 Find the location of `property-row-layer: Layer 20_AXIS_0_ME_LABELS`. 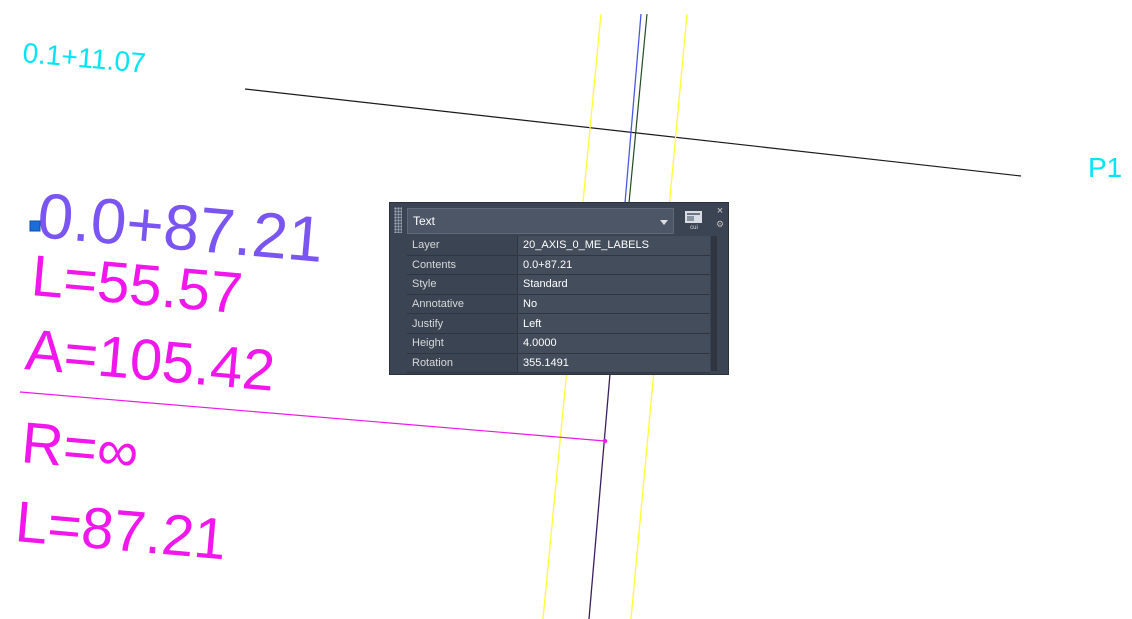

property-row-layer: Layer 20_AXIS_0_ME_LABELS is located at coordinates (558, 246).